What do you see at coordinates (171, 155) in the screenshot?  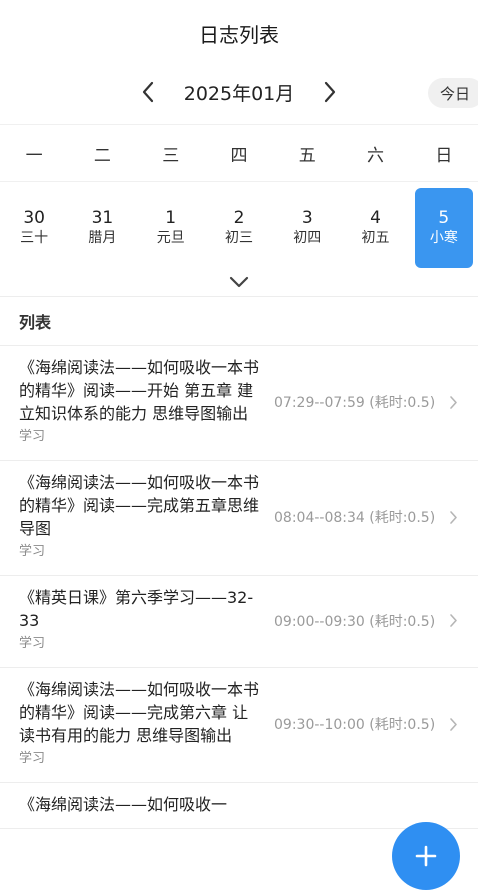 I see `weekday-label: 三` at bounding box center [171, 155].